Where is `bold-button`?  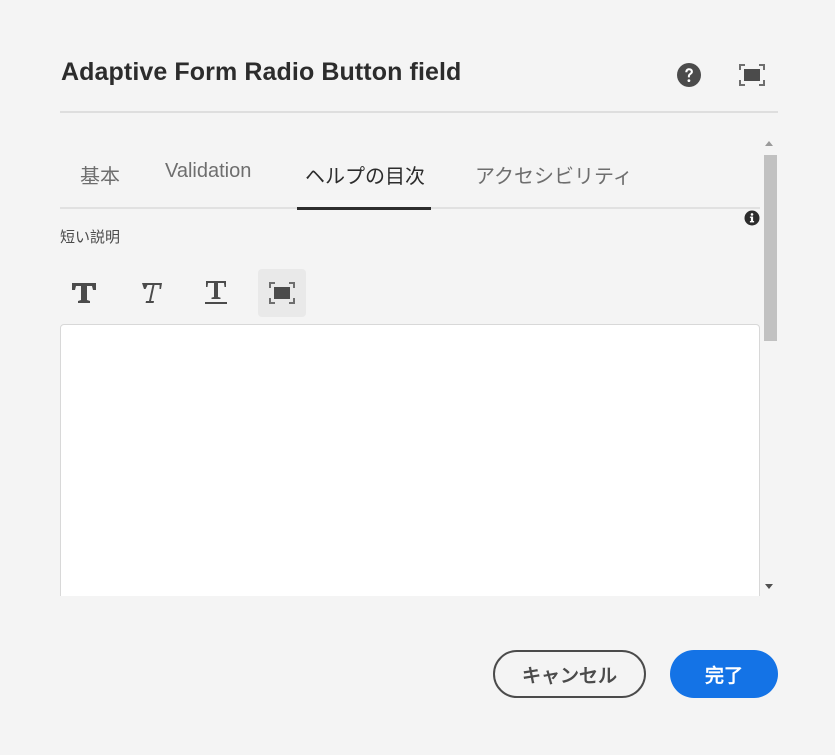
bold-button is located at coordinates (84, 293).